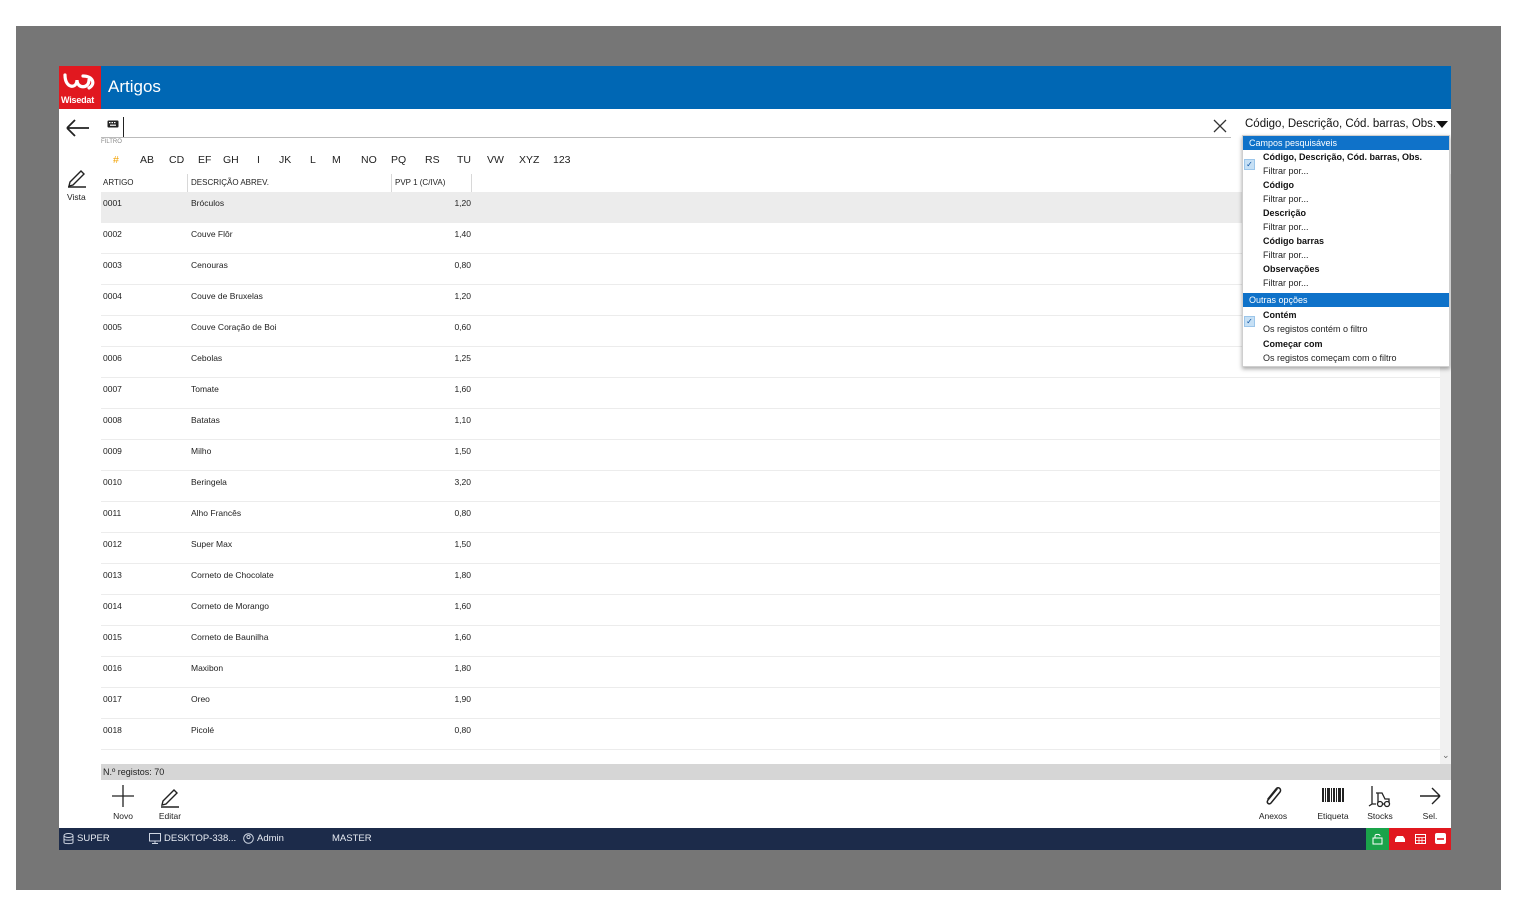 The image size is (1517, 906). What do you see at coordinates (1291, 269) in the screenshot?
I see `field-option-title: Observações` at bounding box center [1291, 269].